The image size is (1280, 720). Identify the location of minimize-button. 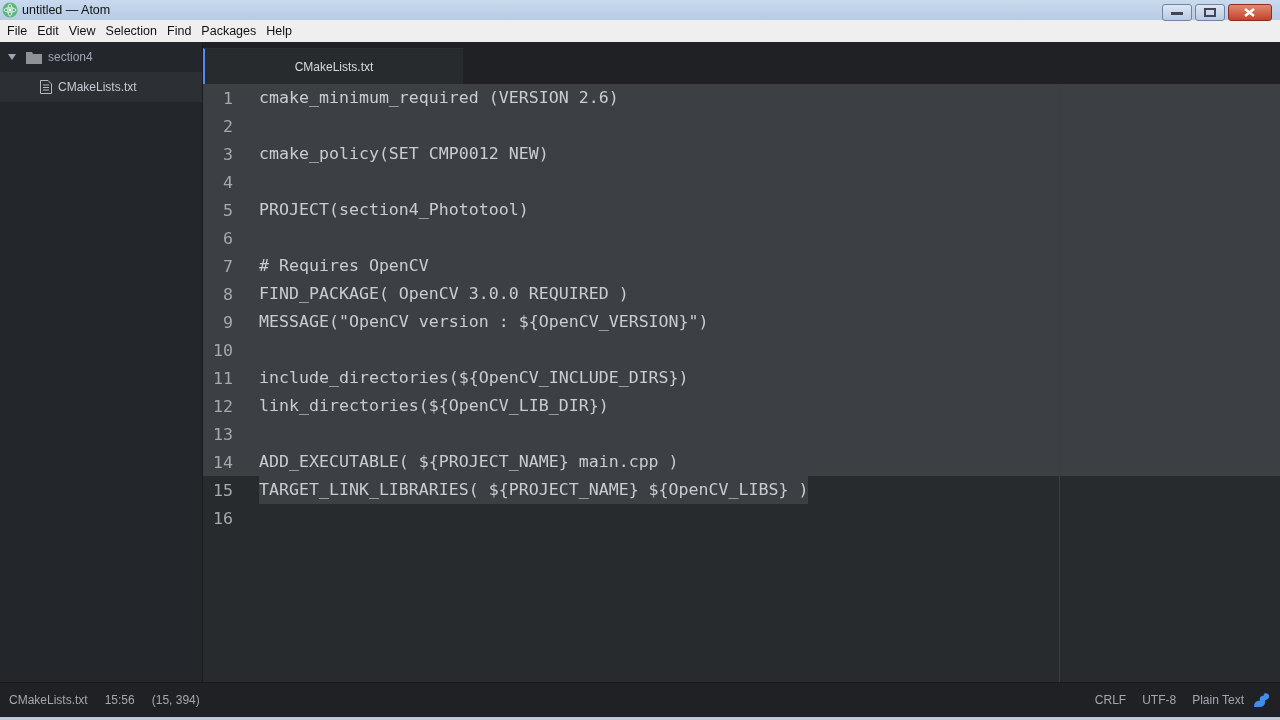
(1177, 12).